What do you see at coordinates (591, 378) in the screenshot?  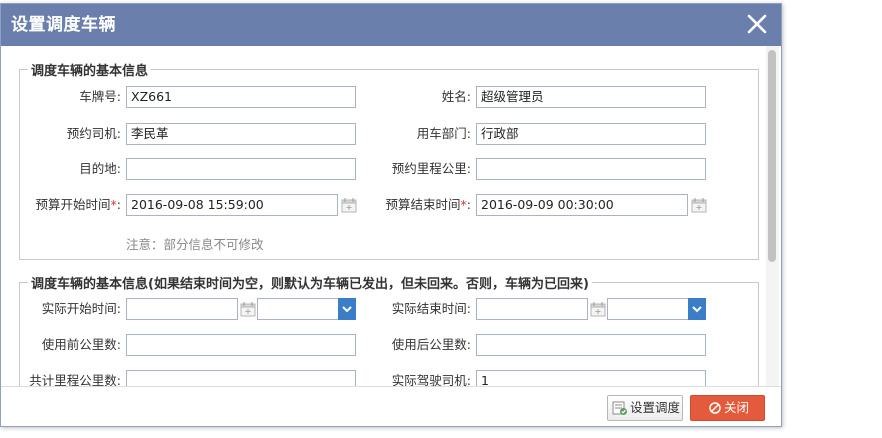 I see `actual-driver-input: 1` at bounding box center [591, 378].